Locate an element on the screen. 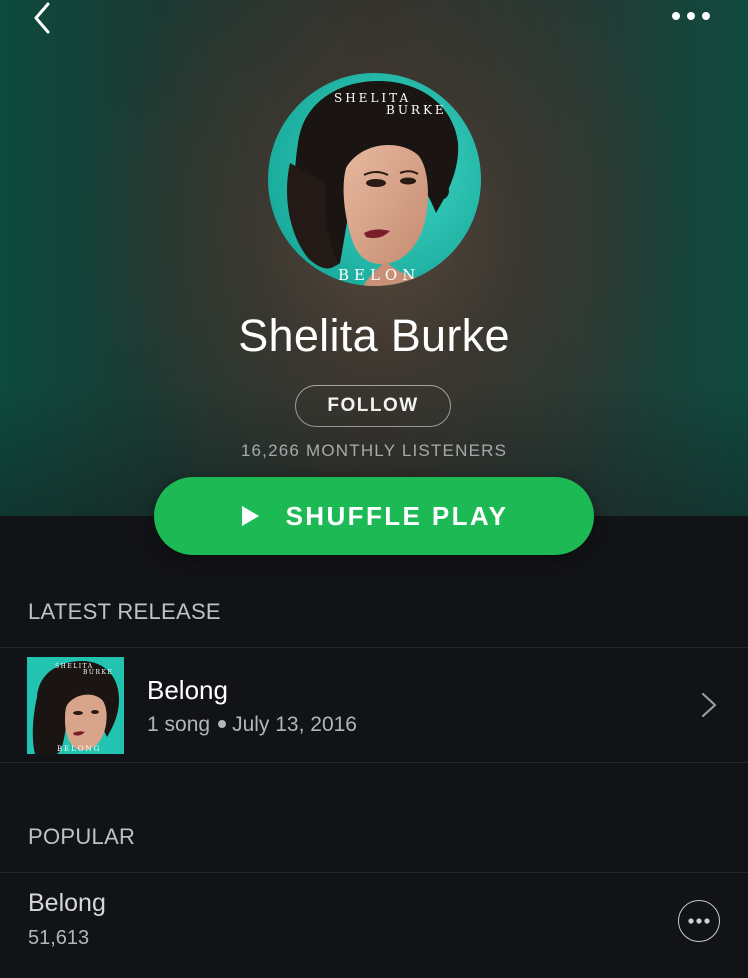  track-title: Belong is located at coordinates (67, 903).